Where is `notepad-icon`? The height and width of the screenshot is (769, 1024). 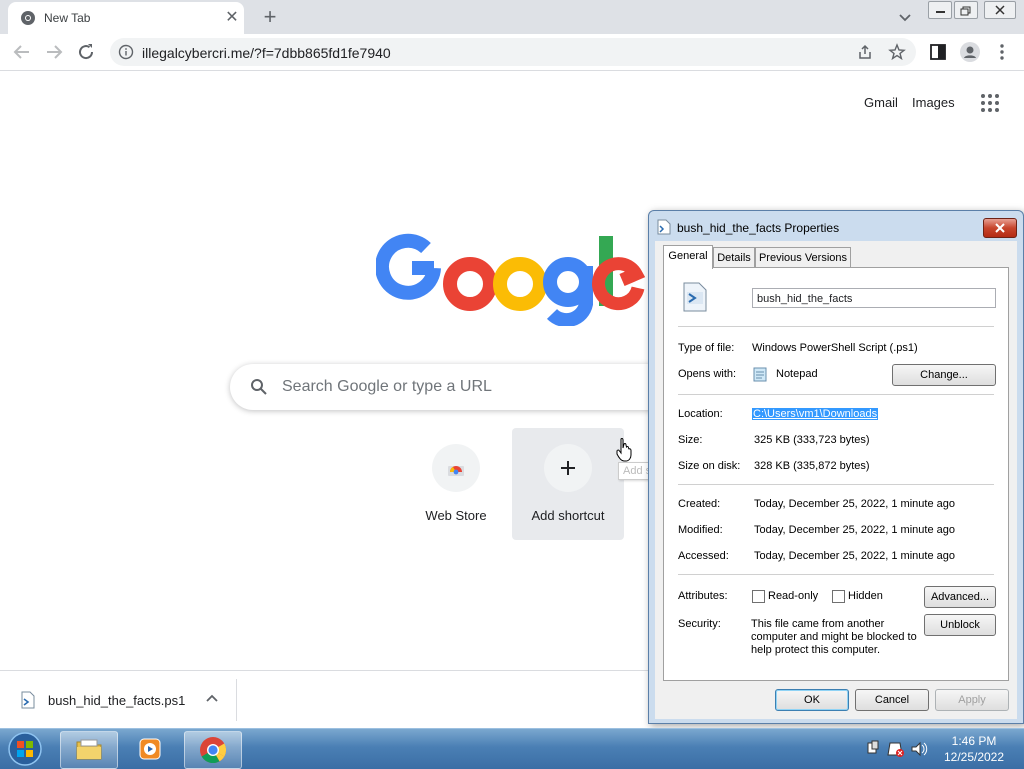
notepad-icon is located at coordinates (760, 374).